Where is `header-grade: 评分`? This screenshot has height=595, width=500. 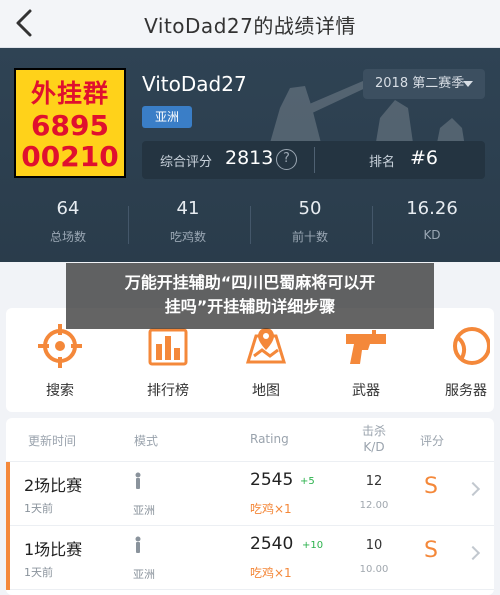
header-grade: 评分 is located at coordinates (432, 441).